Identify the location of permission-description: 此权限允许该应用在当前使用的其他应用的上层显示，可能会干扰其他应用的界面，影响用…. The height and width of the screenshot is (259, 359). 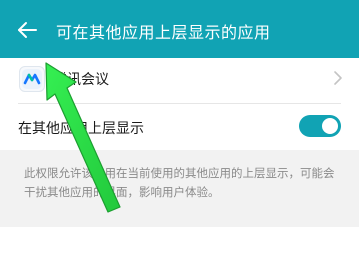
(179, 182).